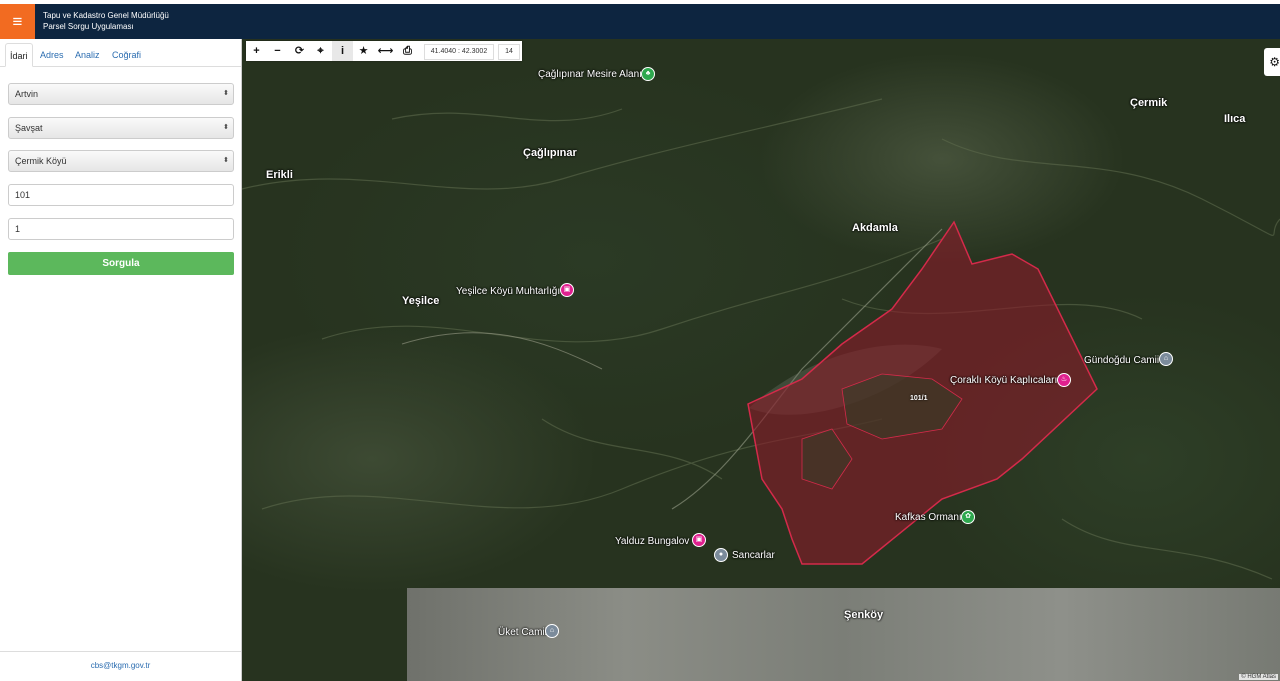 The height and width of the screenshot is (681, 1280). What do you see at coordinates (1004, 380) in the screenshot?
I see `place-corakli-kaplicalari: Çoraklı Köyü Kaplıcaları` at bounding box center [1004, 380].